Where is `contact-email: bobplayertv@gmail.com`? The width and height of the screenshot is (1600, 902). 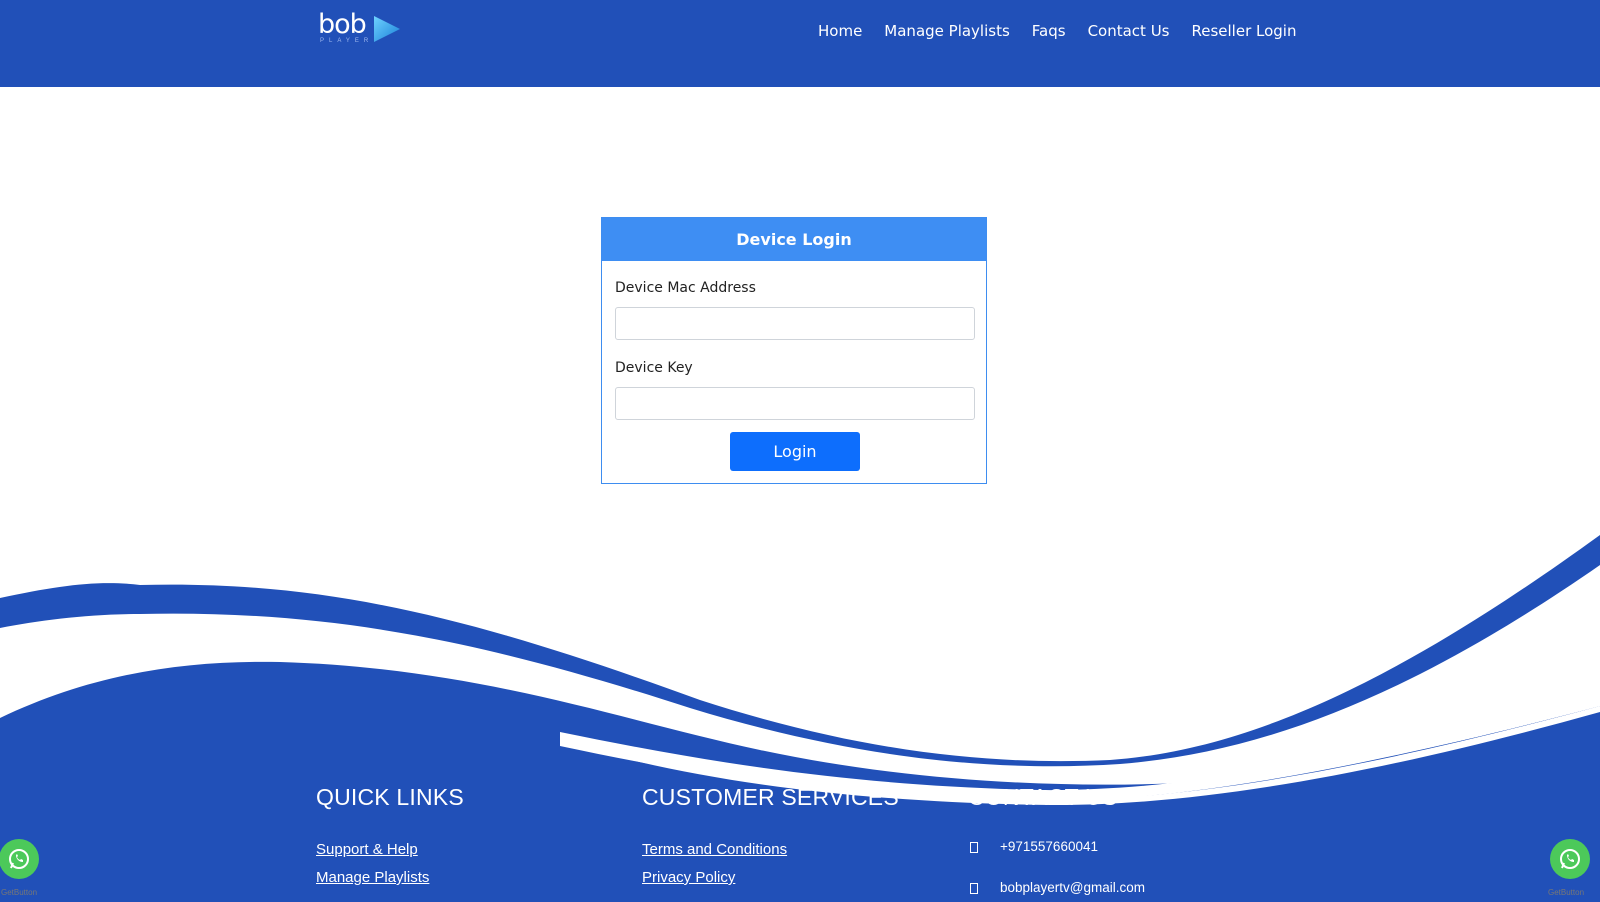
contact-email: bobplayertv@gmail.com is located at coordinates (1072, 887).